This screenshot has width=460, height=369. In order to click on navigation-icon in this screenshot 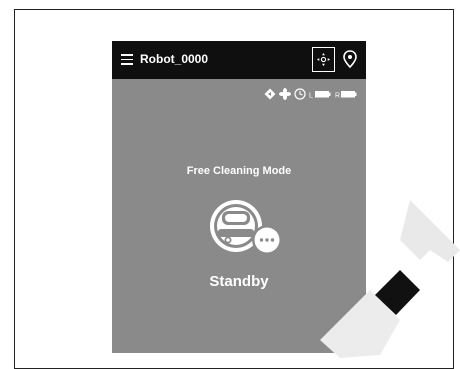, I will do `click(270, 94)`.